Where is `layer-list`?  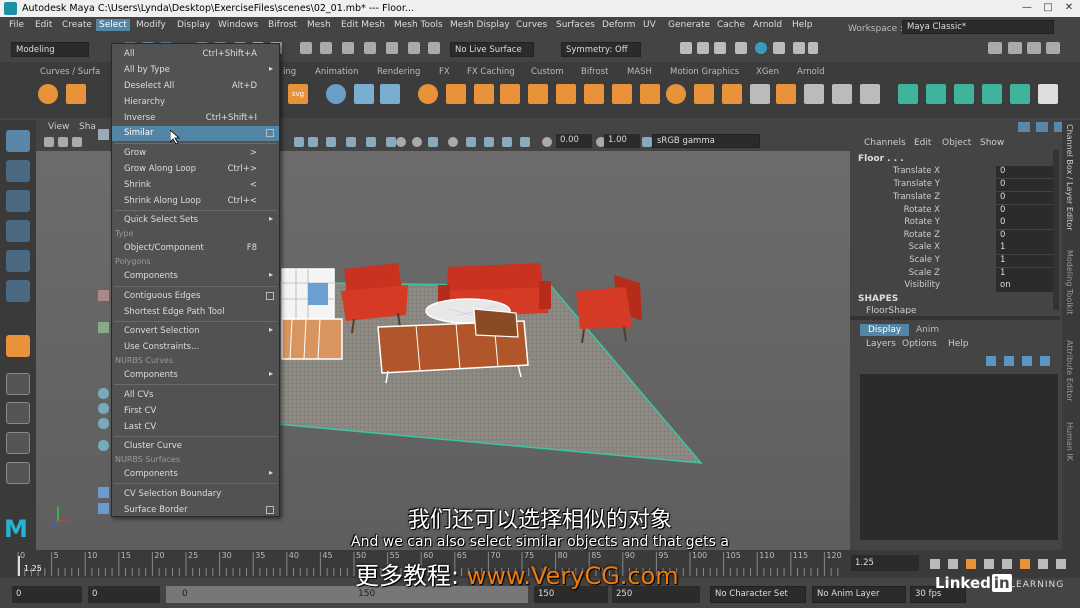
layer-list is located at coordinates (959, 457).